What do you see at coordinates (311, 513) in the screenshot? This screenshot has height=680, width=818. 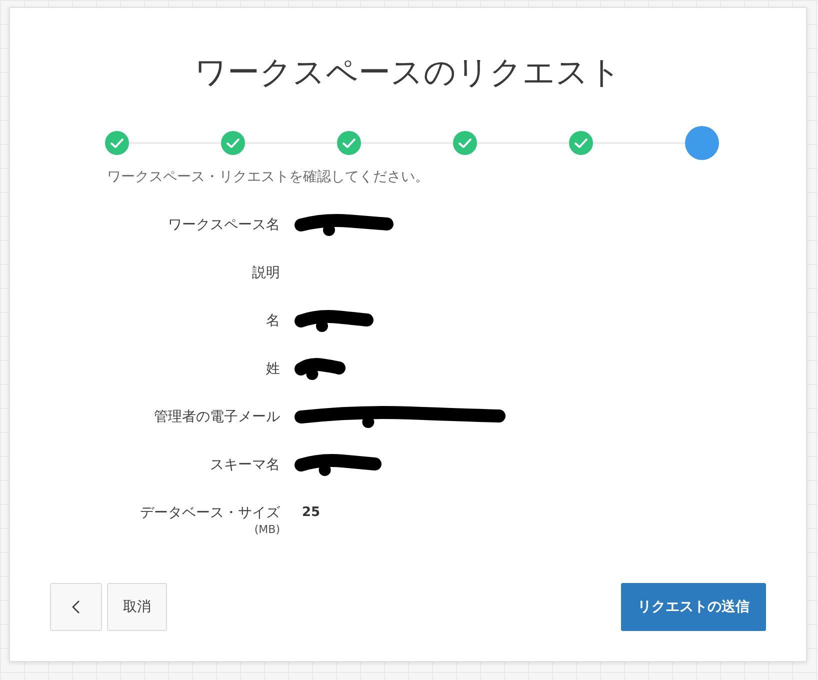 I see `field-value: 25` at bounding box center [311, 513].